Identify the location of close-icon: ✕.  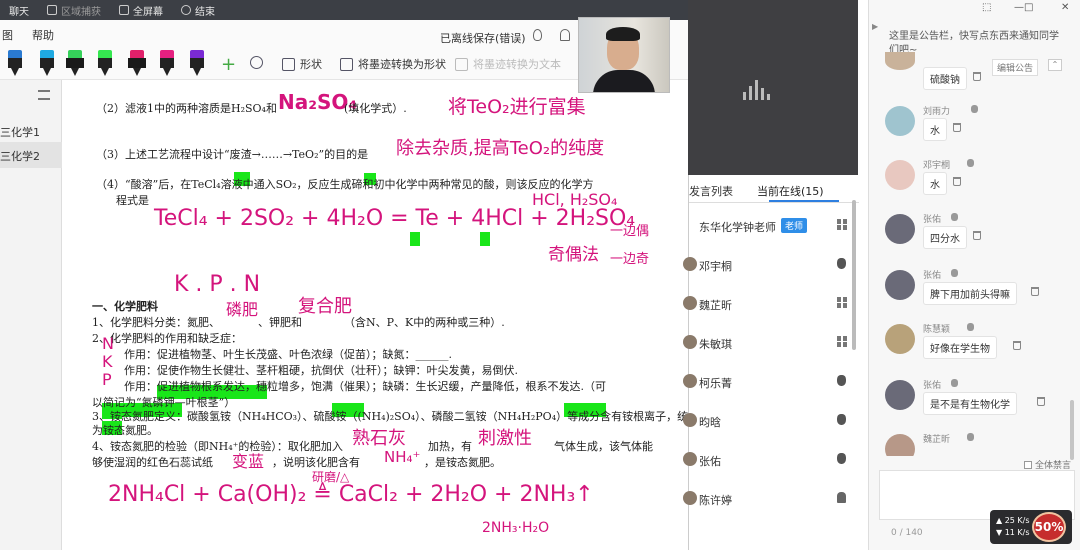
(1065, 7).